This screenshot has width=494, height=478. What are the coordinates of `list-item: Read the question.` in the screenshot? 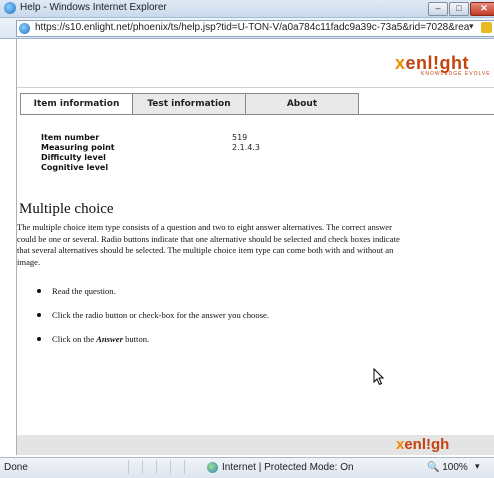 It's located at (257, 298).